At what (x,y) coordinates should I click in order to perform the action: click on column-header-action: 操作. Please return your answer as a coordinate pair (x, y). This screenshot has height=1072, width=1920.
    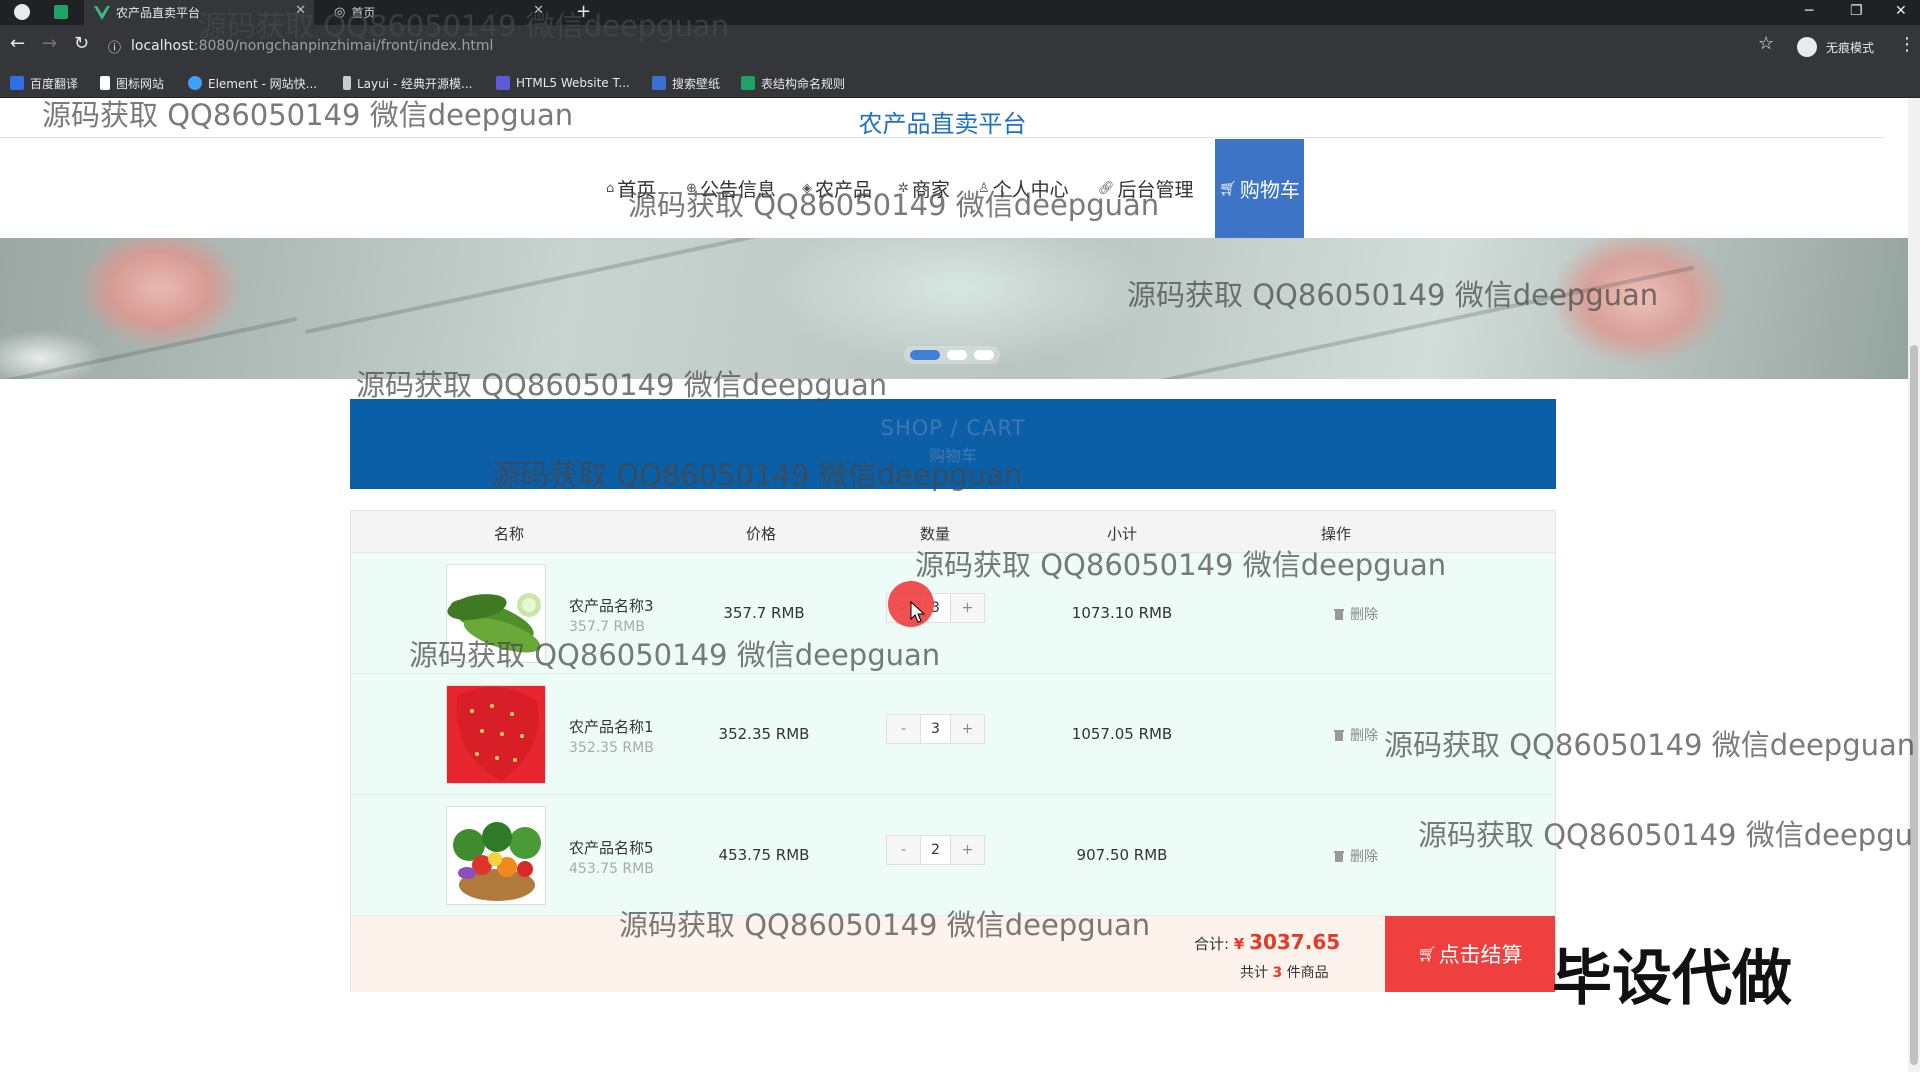
    Looking at the image, I should click on (1336, 534).